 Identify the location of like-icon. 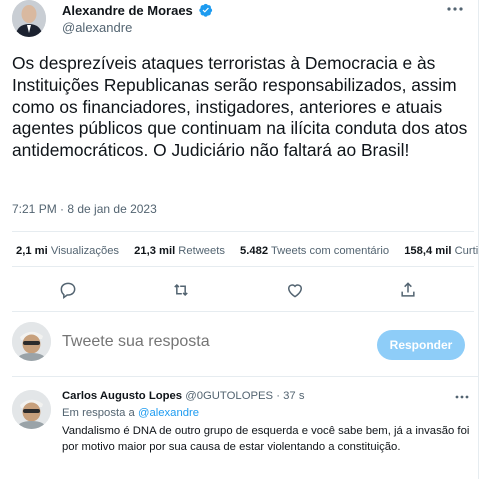
(295, 290).